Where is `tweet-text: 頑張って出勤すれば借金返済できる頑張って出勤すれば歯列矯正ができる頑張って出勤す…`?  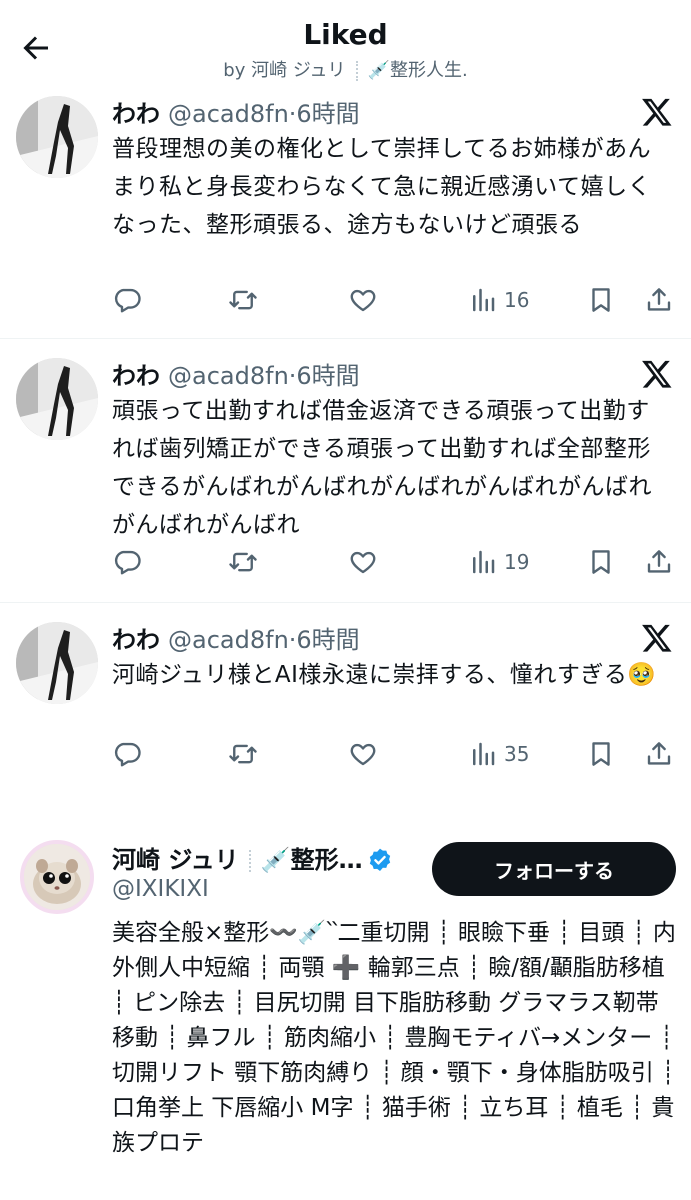
tweet-text: 頑張って出勤すれば借金返済できる頑張って出勤すれば歯列矯正ができる頑張って出勤す… is located at coordinates (382, 468).